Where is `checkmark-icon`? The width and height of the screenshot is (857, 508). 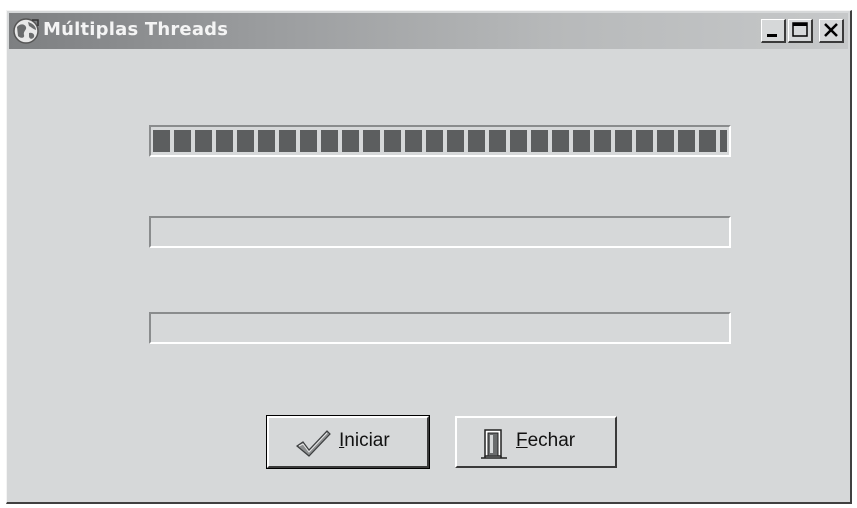
checkmark-icon is located at coordinates (313, 446).